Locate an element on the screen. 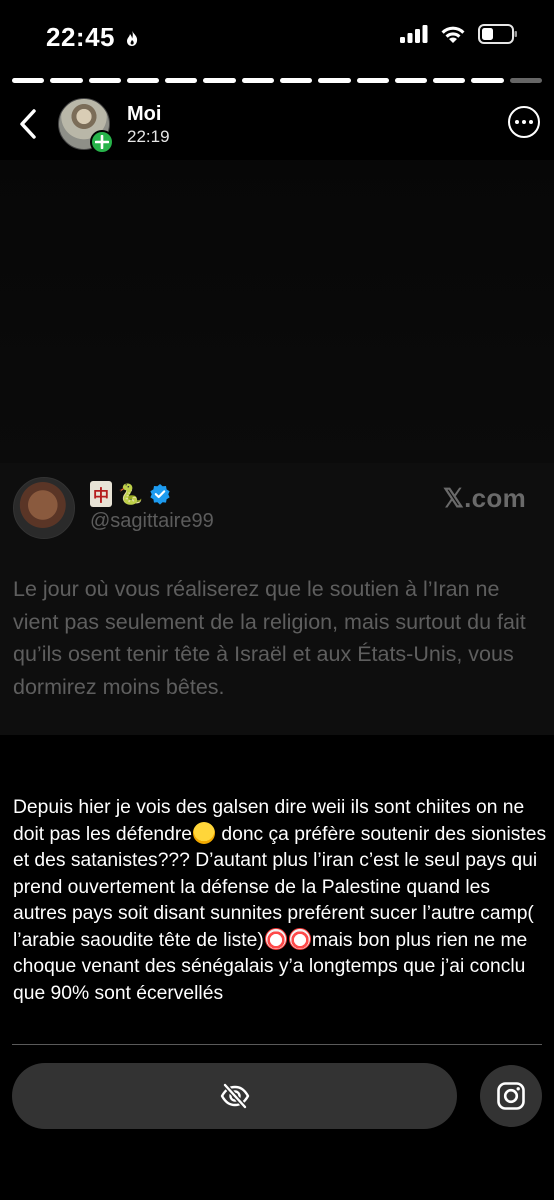 This screenshot has width=554, height=1200. snake-icon: 🐍 is located at coordinates (130, 494).